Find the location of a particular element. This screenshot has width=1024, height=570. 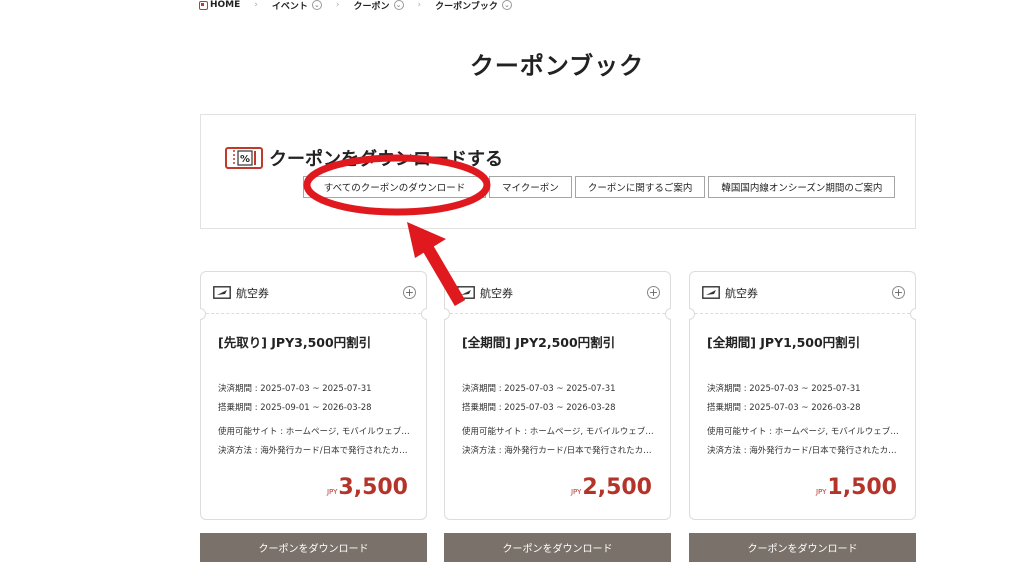

breadcrumb-coupon: クーポン ⌄ is located at coordinates (379, 6).